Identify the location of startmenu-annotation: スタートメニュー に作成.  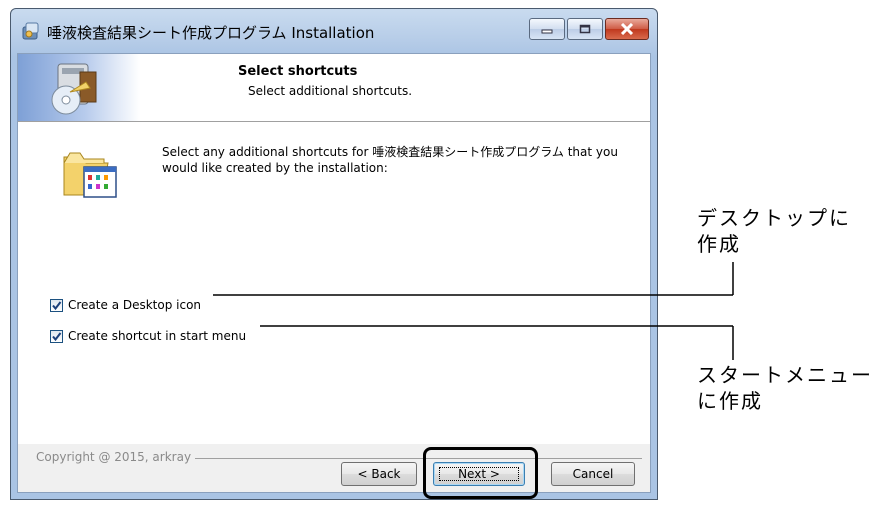
(785, 388).